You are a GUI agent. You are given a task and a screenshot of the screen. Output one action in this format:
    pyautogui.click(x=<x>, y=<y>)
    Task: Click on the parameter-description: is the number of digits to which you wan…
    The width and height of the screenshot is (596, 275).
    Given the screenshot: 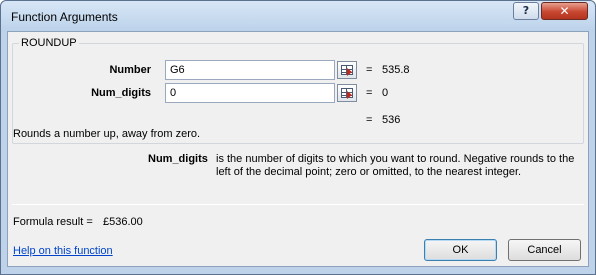 What is the action you would take?
    pyautogui.click(x=395, y=165)
    